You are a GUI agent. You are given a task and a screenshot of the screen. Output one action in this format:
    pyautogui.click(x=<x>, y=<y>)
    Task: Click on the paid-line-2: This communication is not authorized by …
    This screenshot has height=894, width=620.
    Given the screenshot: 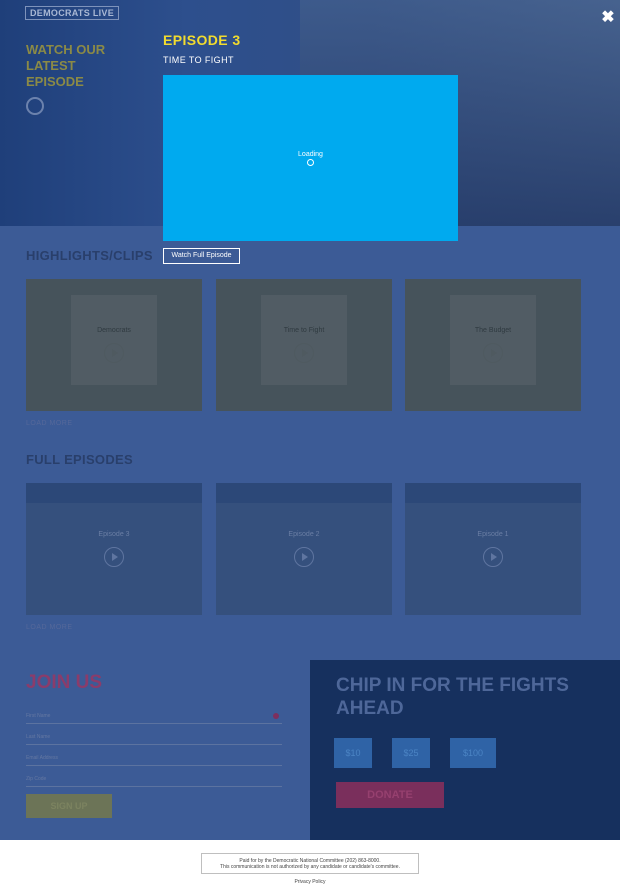 What is the action you would take?
    pyautogui.click(x=310, y=867)
    